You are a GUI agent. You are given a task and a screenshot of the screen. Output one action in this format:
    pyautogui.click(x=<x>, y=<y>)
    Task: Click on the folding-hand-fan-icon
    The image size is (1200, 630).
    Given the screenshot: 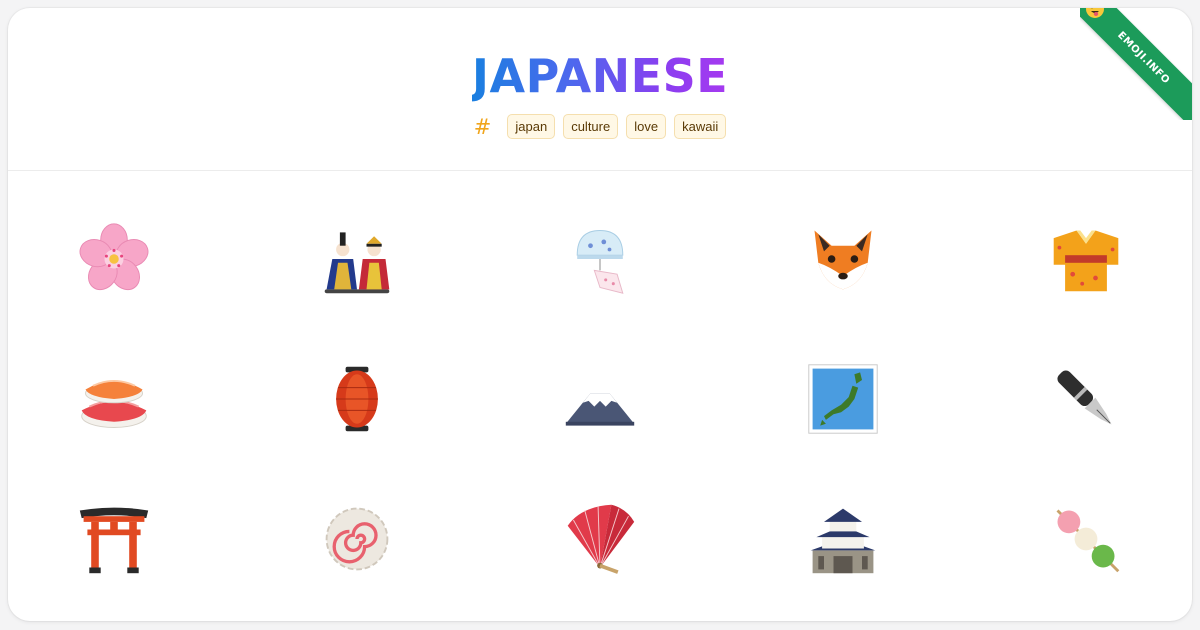 What is the action you would take?
    pyautogui.click(x=600, y=539)
    